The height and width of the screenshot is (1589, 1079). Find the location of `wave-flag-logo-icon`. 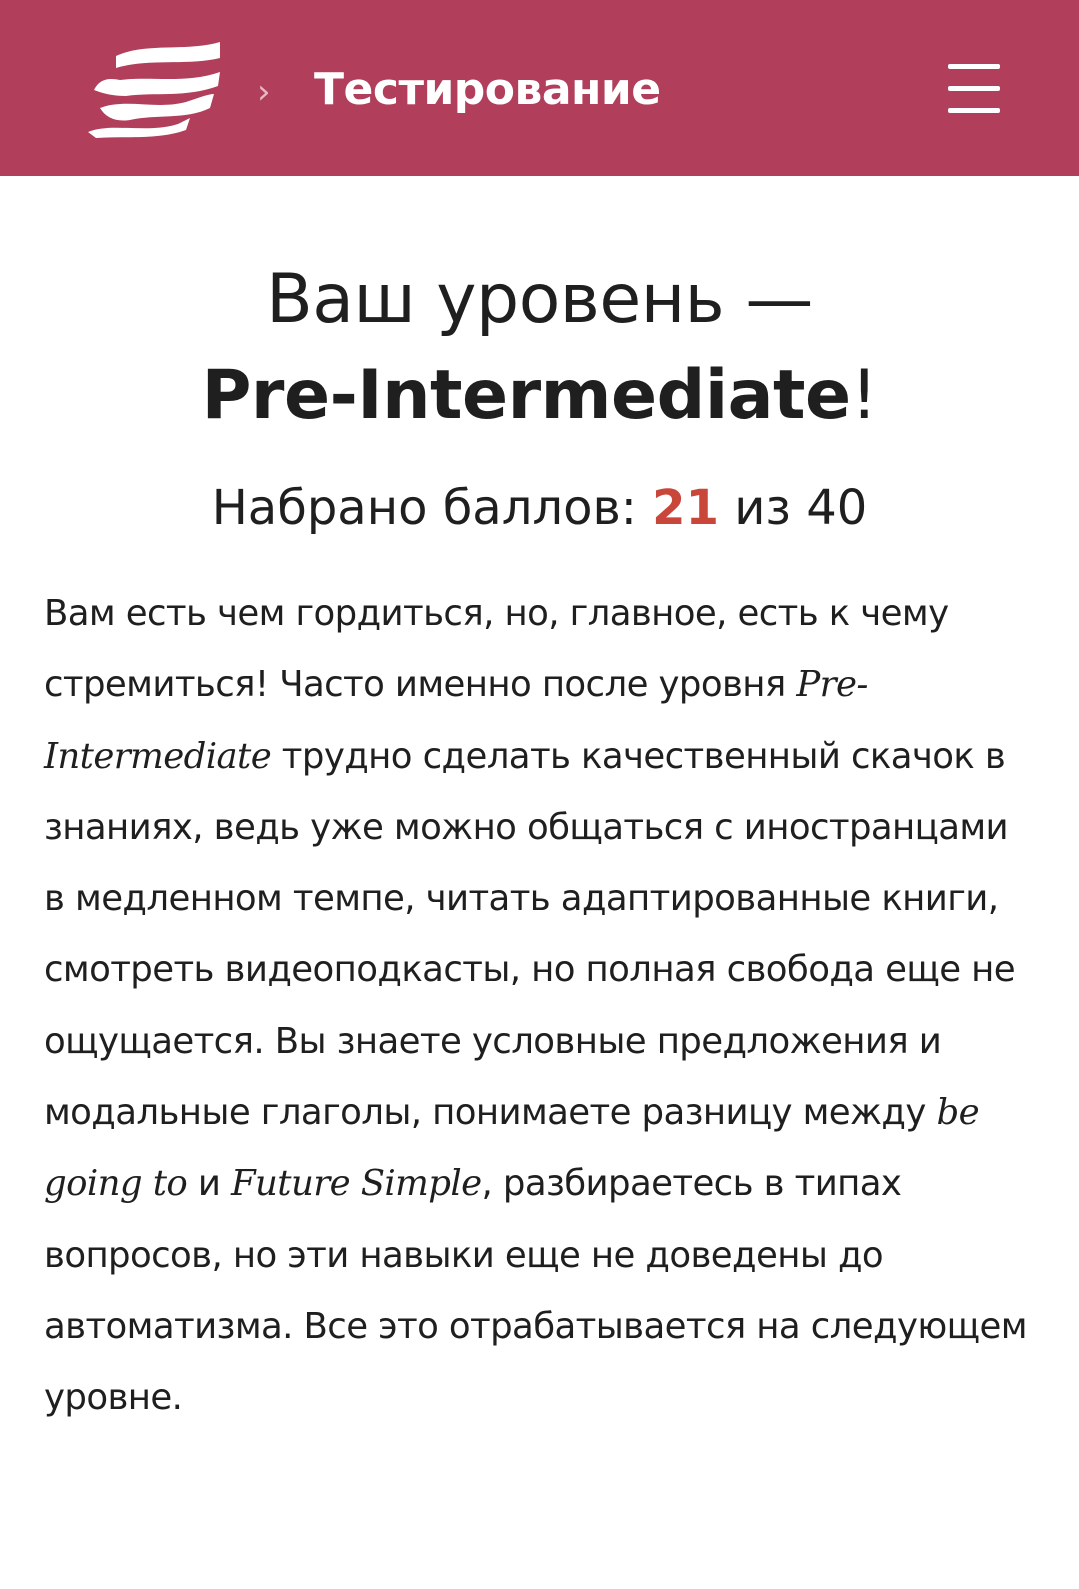

wave-flag-logo-icon is located at coordinates (156, 88).